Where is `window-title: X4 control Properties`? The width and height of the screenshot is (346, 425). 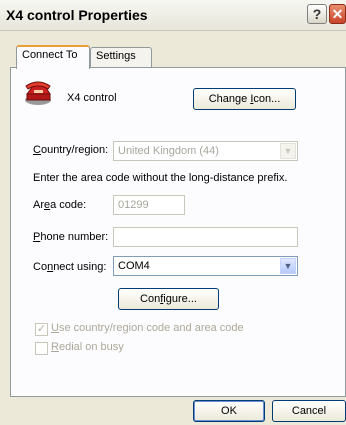 window-title: X4 control Properties is located at coordinates (77, 15).